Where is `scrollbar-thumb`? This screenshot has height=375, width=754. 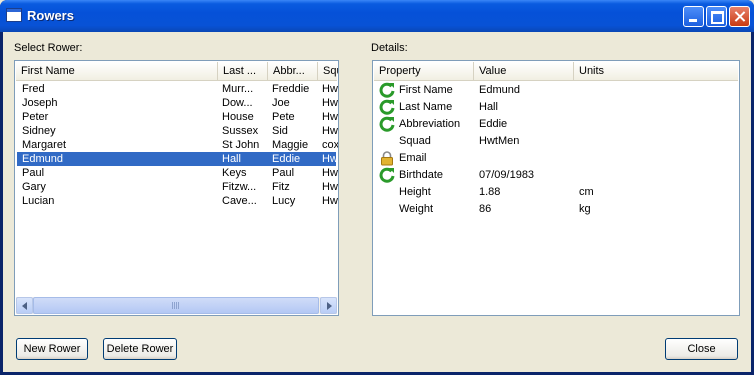 scrollbar-thumb is located at coordinates (176, 305).